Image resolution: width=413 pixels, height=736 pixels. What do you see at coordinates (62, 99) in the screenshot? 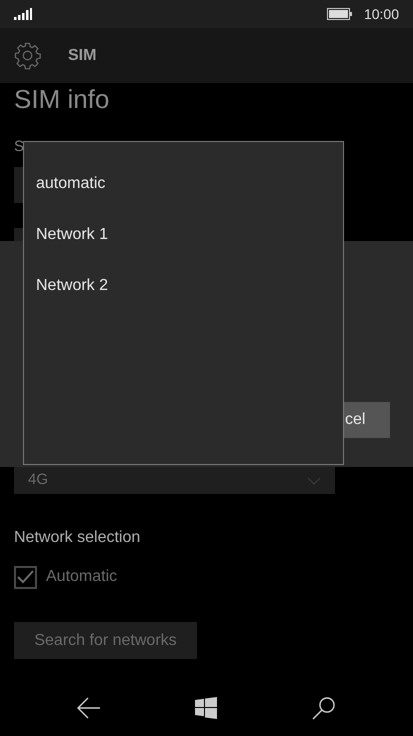
I see `page-title: SIM info` at bounding box center [62, 99].